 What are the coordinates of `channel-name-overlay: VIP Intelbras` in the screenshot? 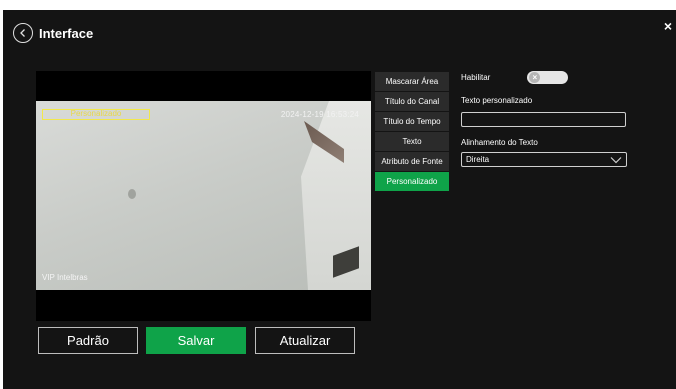 It's located at (65, 277).